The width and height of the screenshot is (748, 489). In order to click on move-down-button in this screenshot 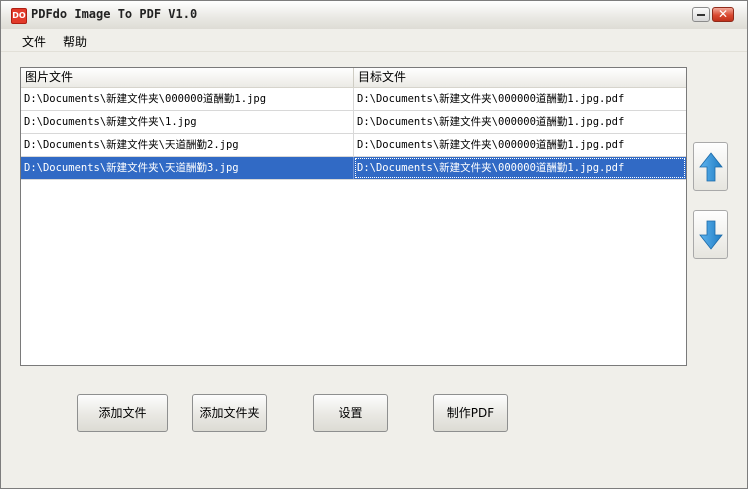, I will do `click(710, 234)`.